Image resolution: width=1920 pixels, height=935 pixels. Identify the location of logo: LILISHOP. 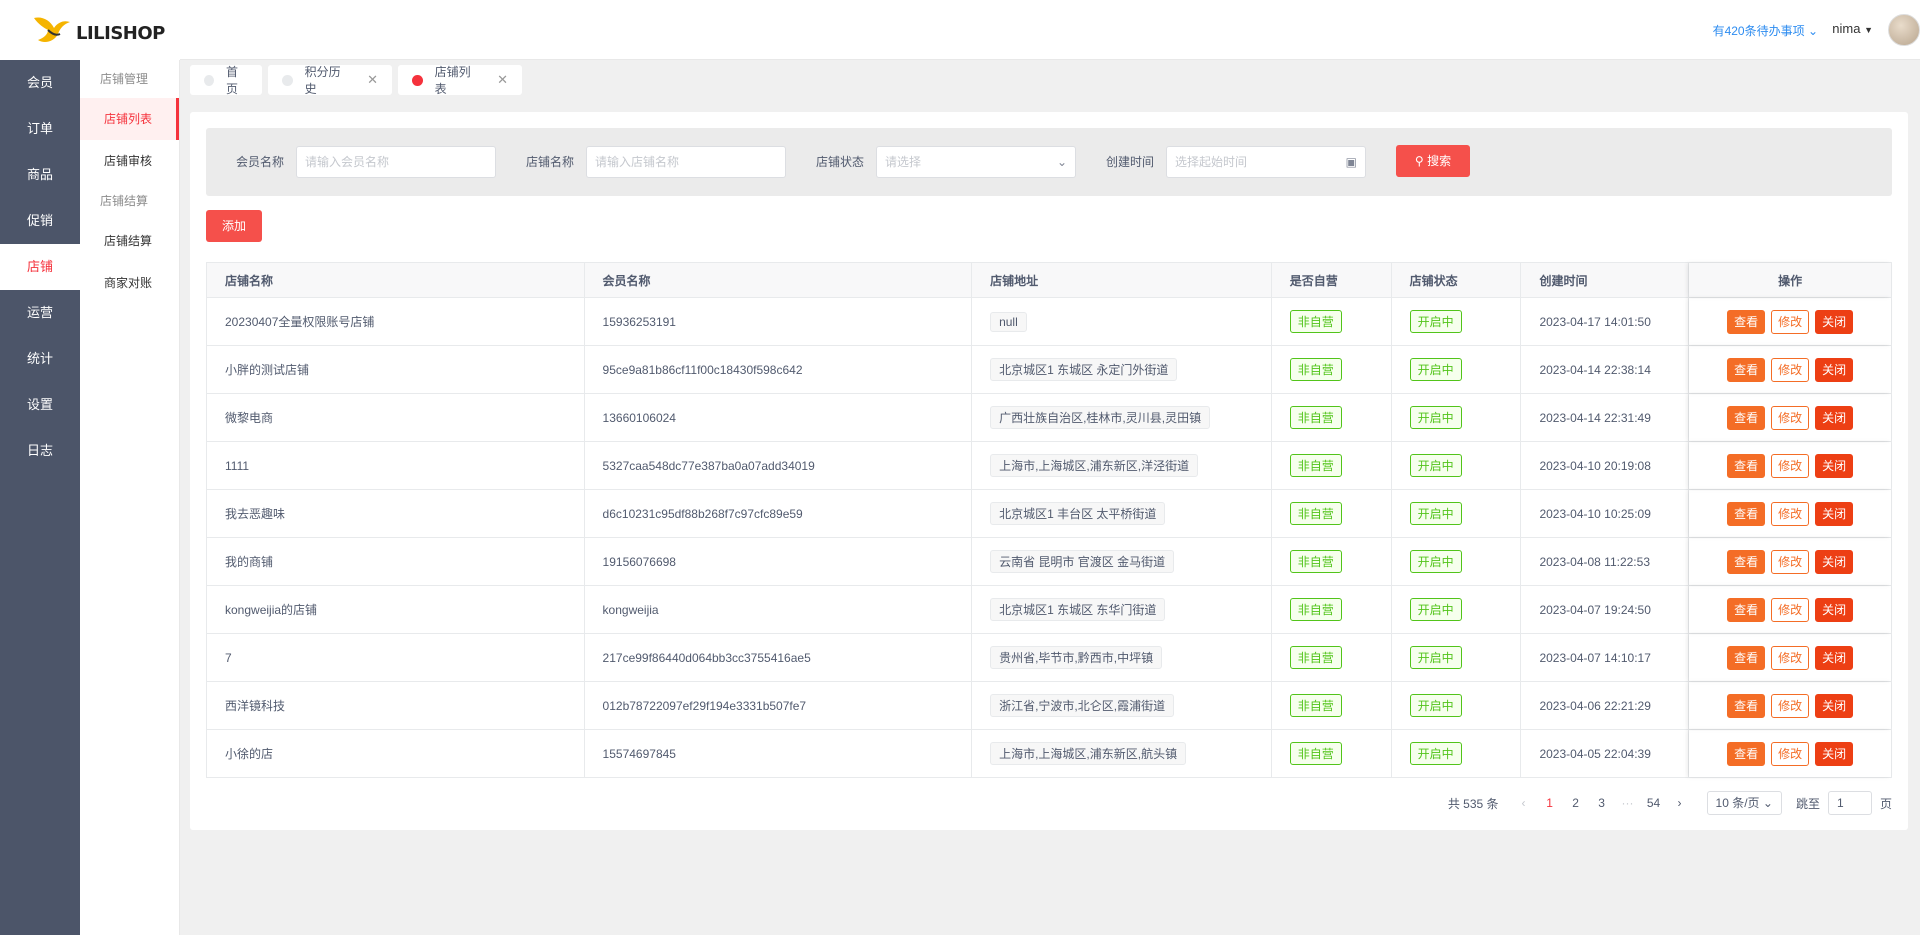
(90, 30).